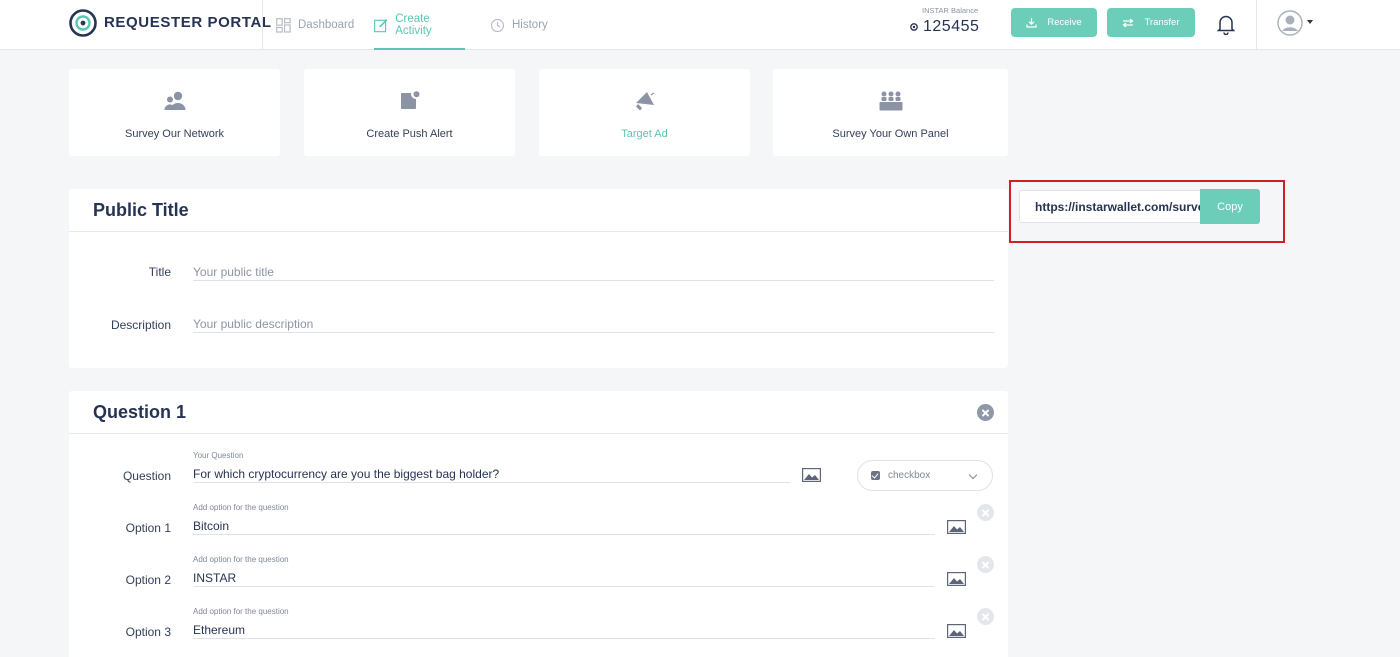  I want to click on description-input, so click(593, 324).